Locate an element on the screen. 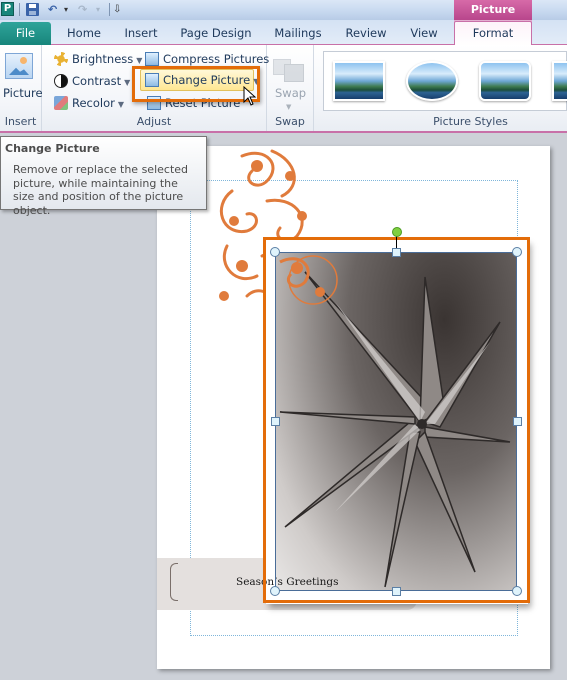 This screenshot has width=567, height=680. reset-picture-button: Reset Picture is located at coordinates (193, 103).